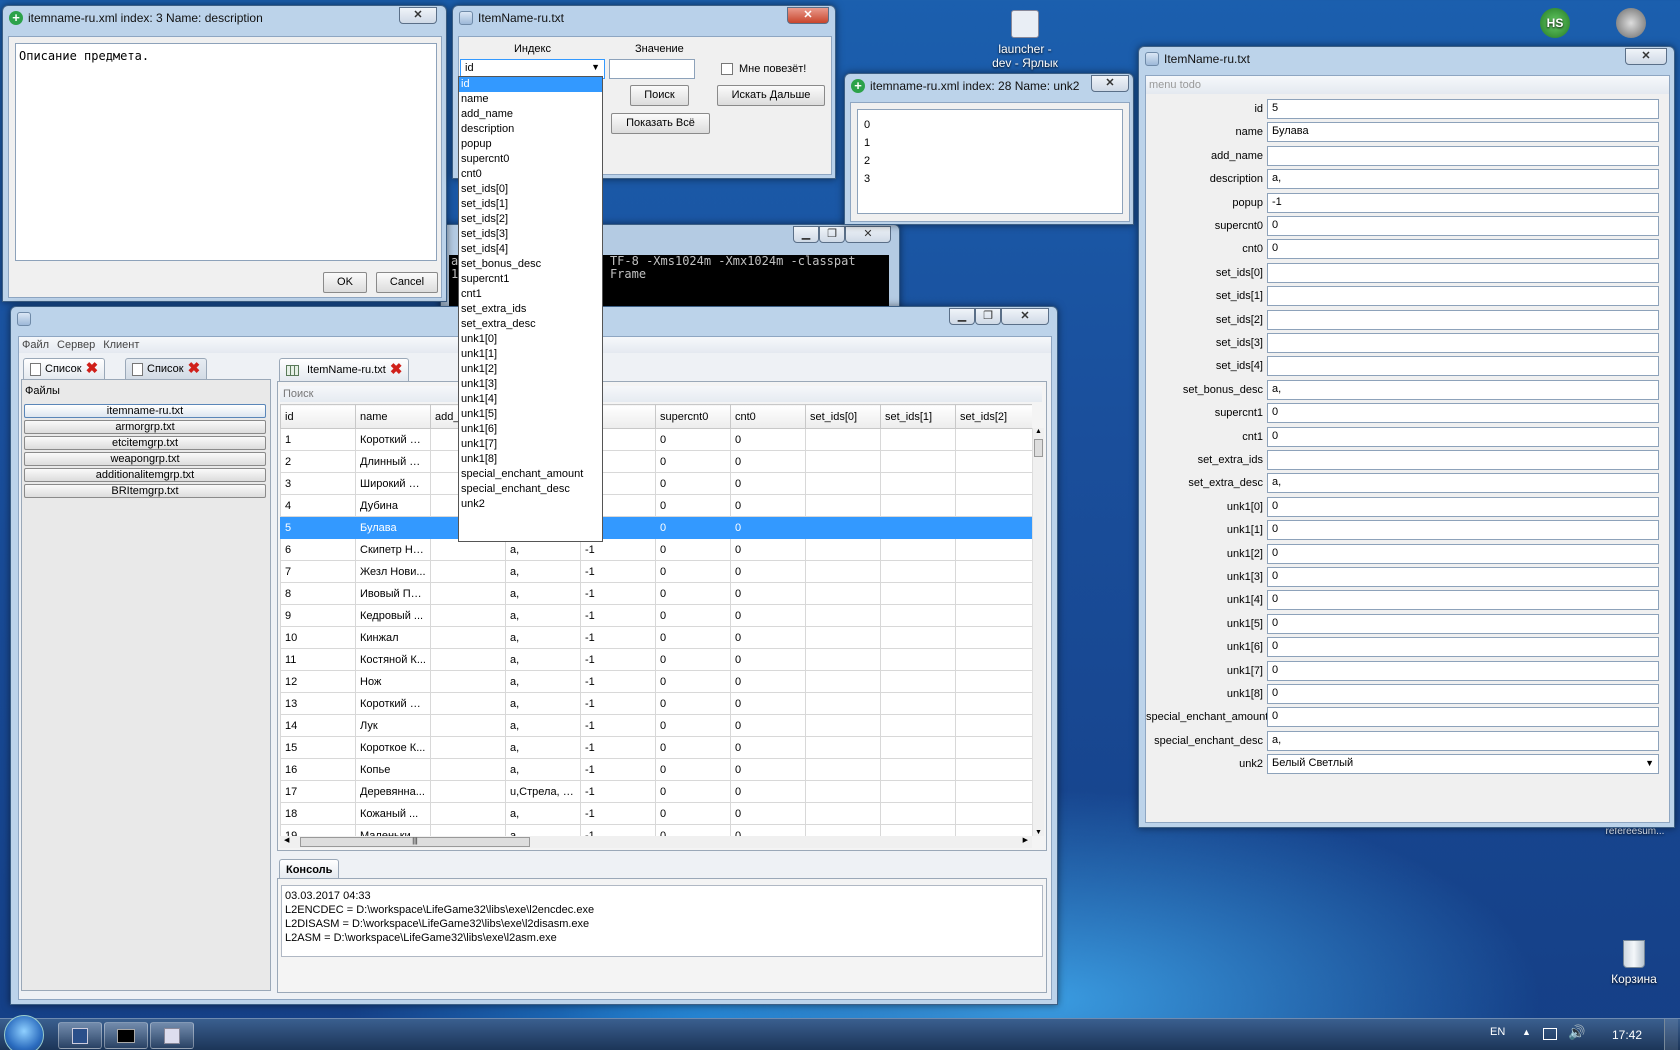 This screenshot has height=1050, width=1680. Describe the element at coordinates (693, 416) in the screenshot. I see `column-header: supercnt0` at that location.